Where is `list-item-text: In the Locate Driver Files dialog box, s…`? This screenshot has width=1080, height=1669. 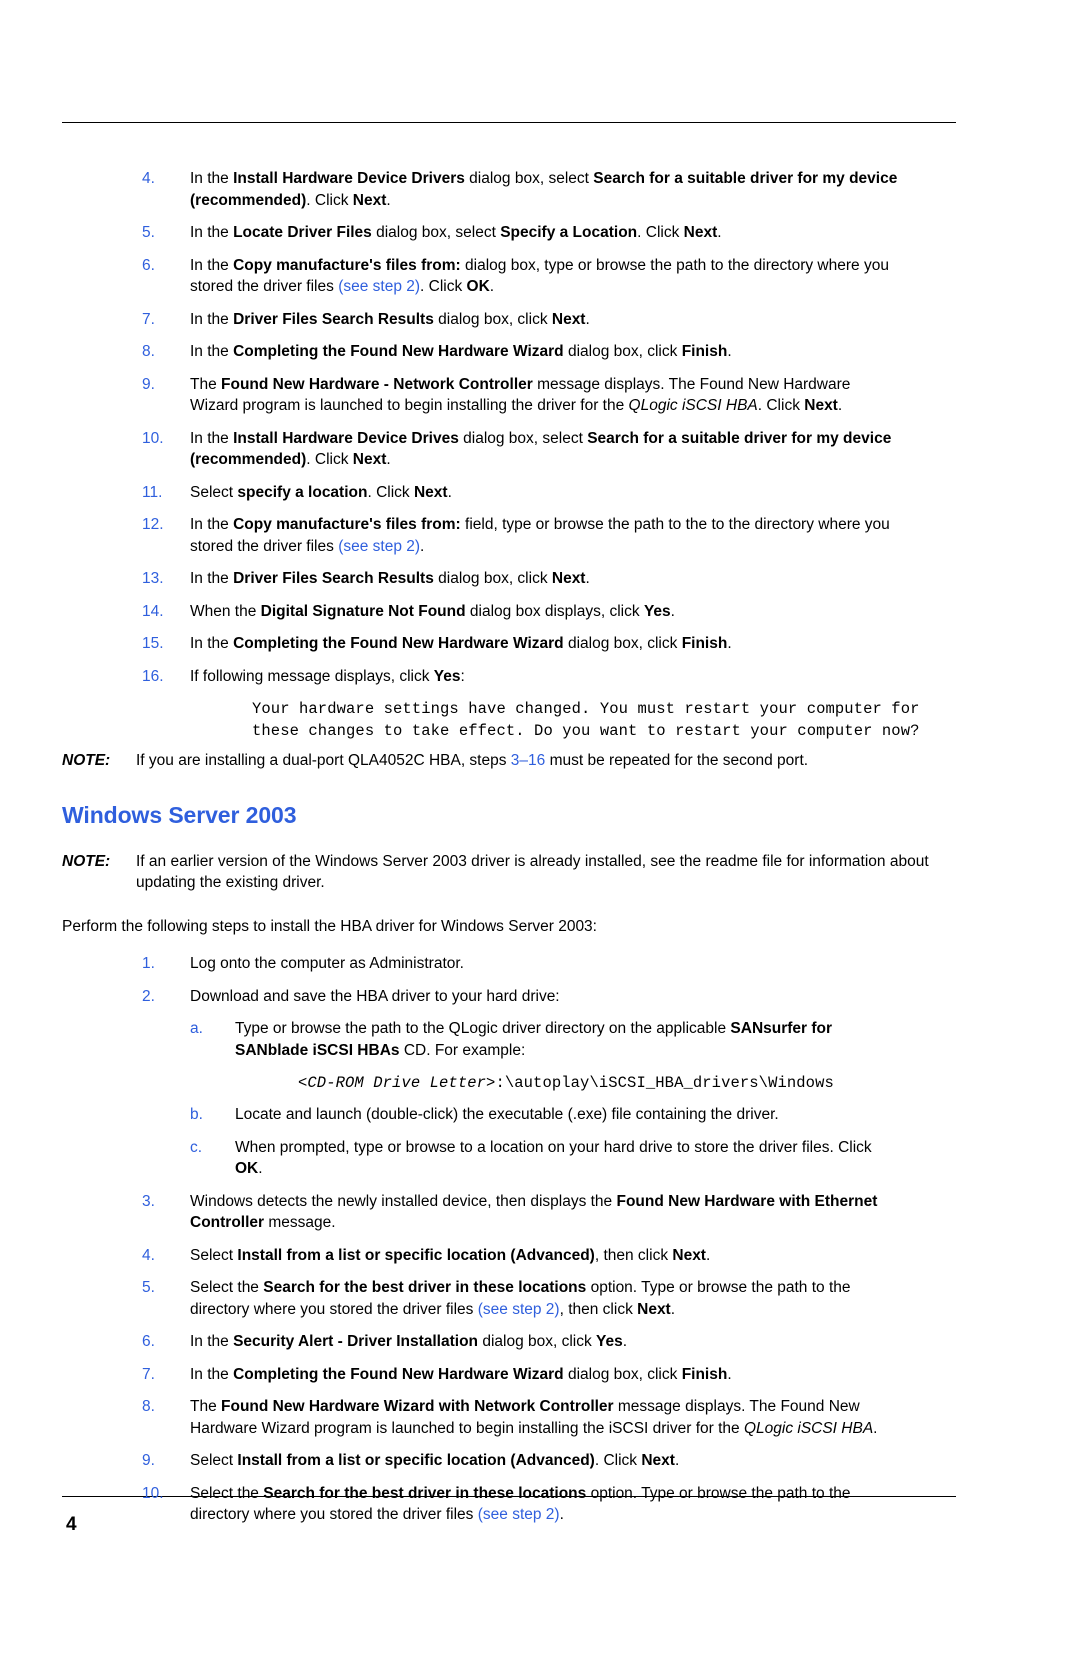
list-item-text: In the Locate Driver Files dialog box, s… is located at coordinates (456, 232).